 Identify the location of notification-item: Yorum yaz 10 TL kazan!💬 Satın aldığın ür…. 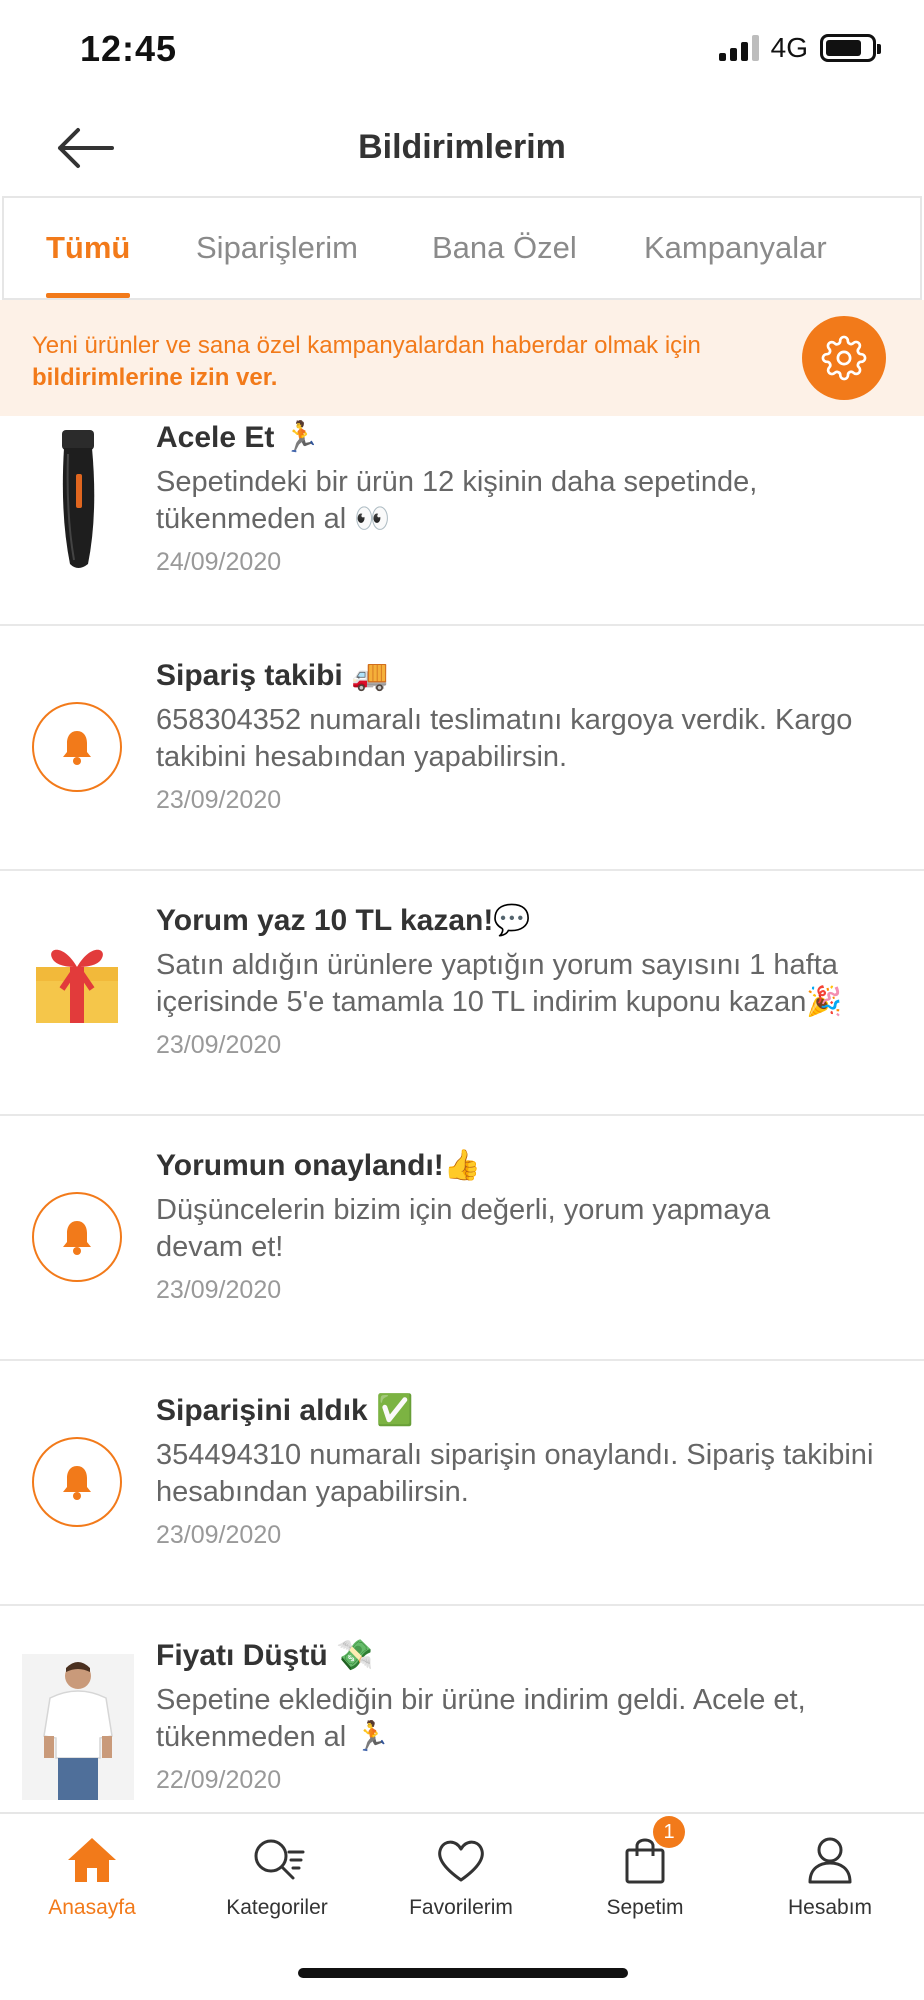
(462, 993).